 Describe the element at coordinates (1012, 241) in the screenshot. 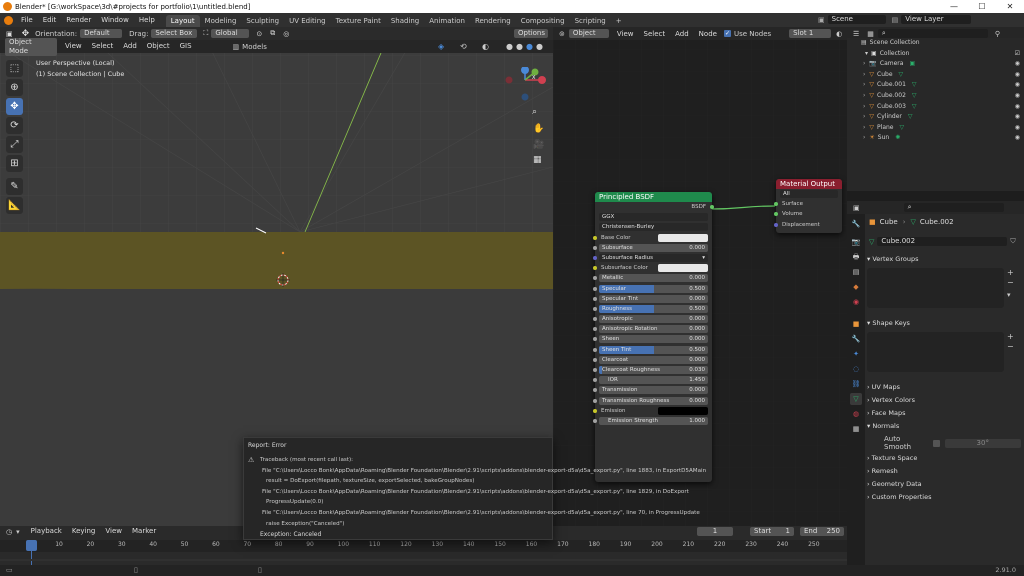

I see `fake-user-shield-icon: ⛉` at that location.